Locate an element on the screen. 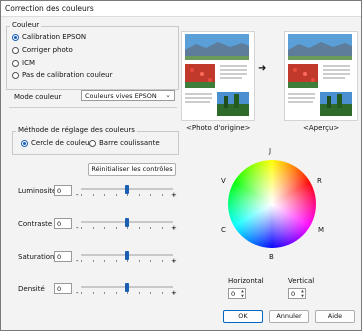  original-preview-thumbnail is located at coordinates (218, 76).